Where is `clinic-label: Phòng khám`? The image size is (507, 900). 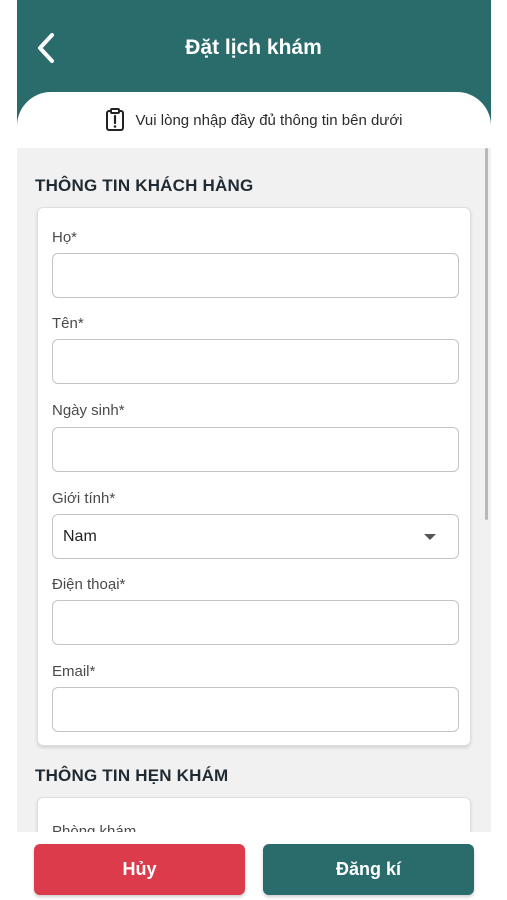 clinic-label: Phòng khám is located at coordinates (94, 827).